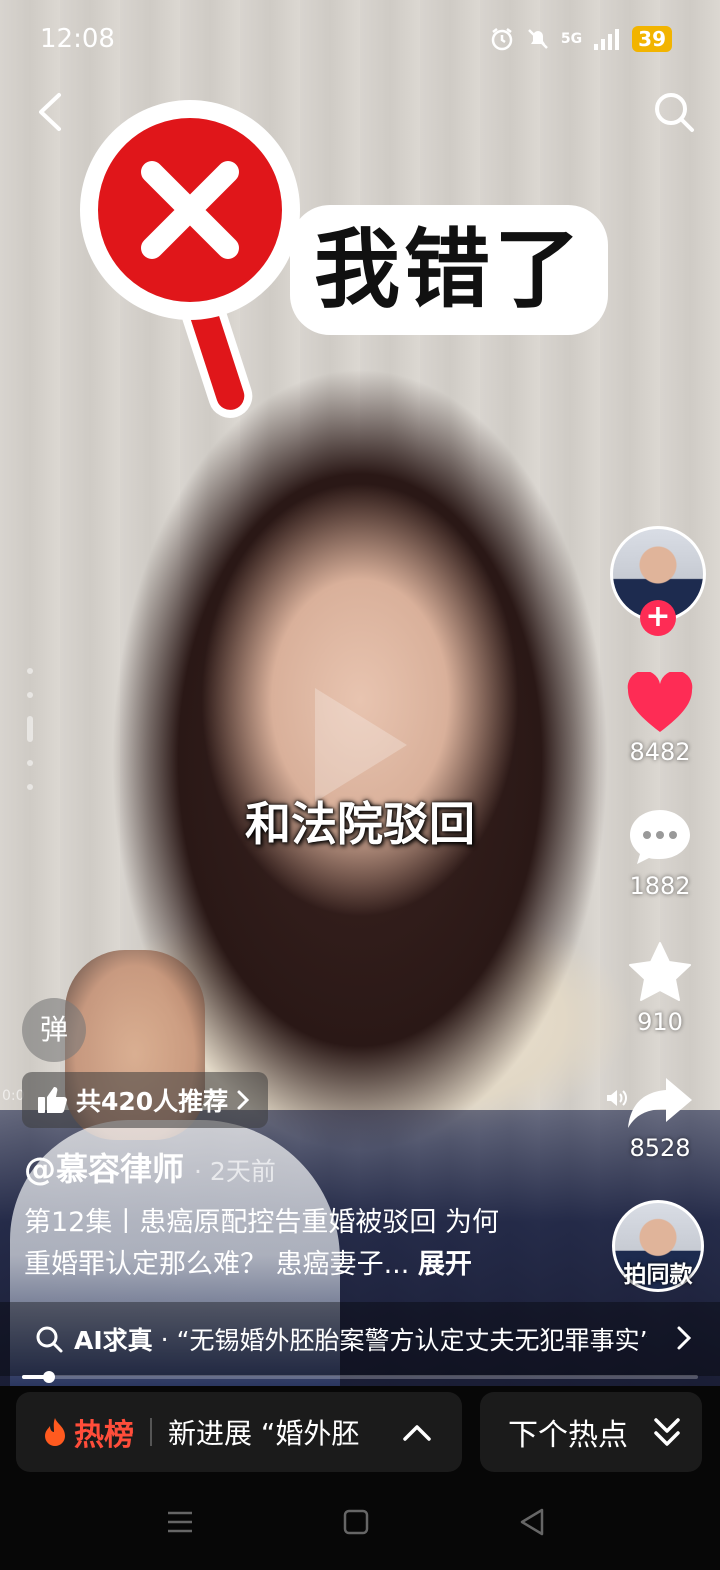 This screenshot has height=1570, width=720. Describe the element at coordinates (360, 40) in the screenshot. I see `status-bar: 12:08 5G 39` at that location.